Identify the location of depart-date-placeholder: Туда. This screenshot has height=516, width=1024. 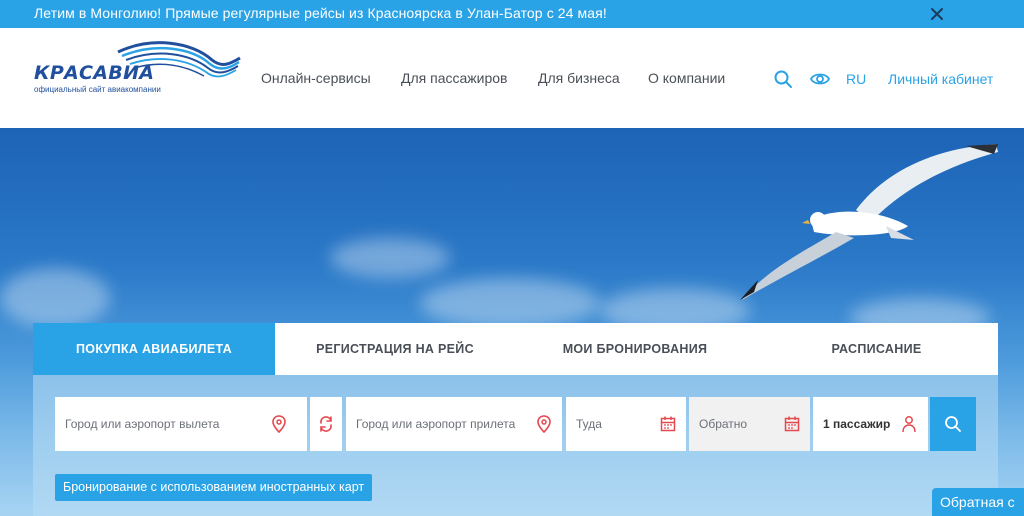
(589, 424).